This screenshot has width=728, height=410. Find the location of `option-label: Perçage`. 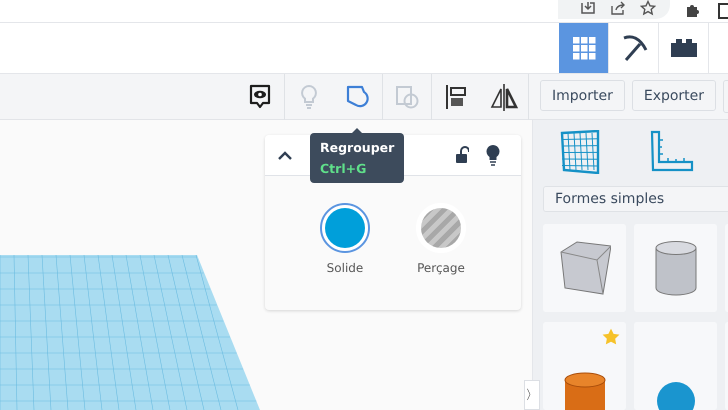

option-label: Perçage is located at coordinates (441, 268).